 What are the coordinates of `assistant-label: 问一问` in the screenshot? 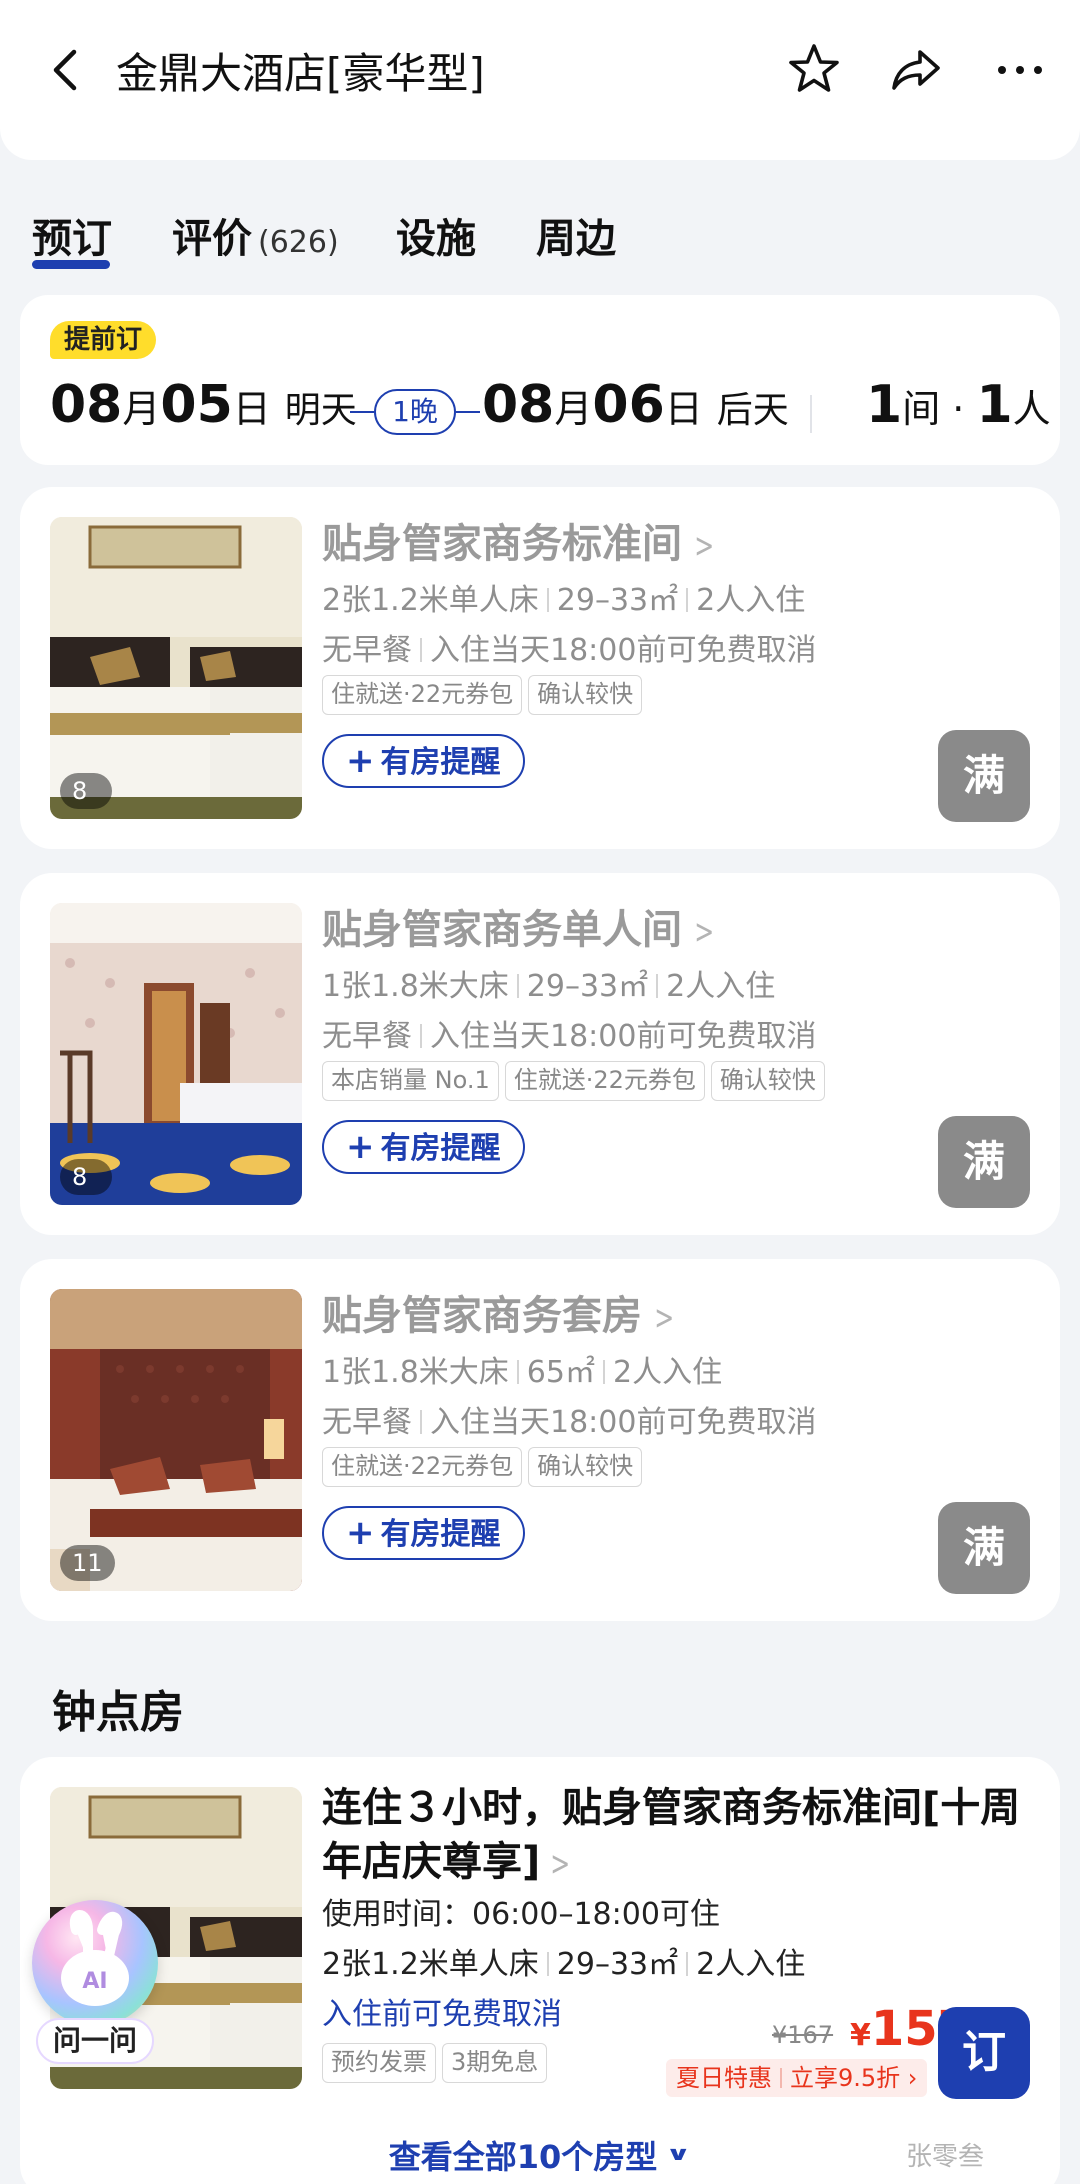 It's located at (95, 2041).